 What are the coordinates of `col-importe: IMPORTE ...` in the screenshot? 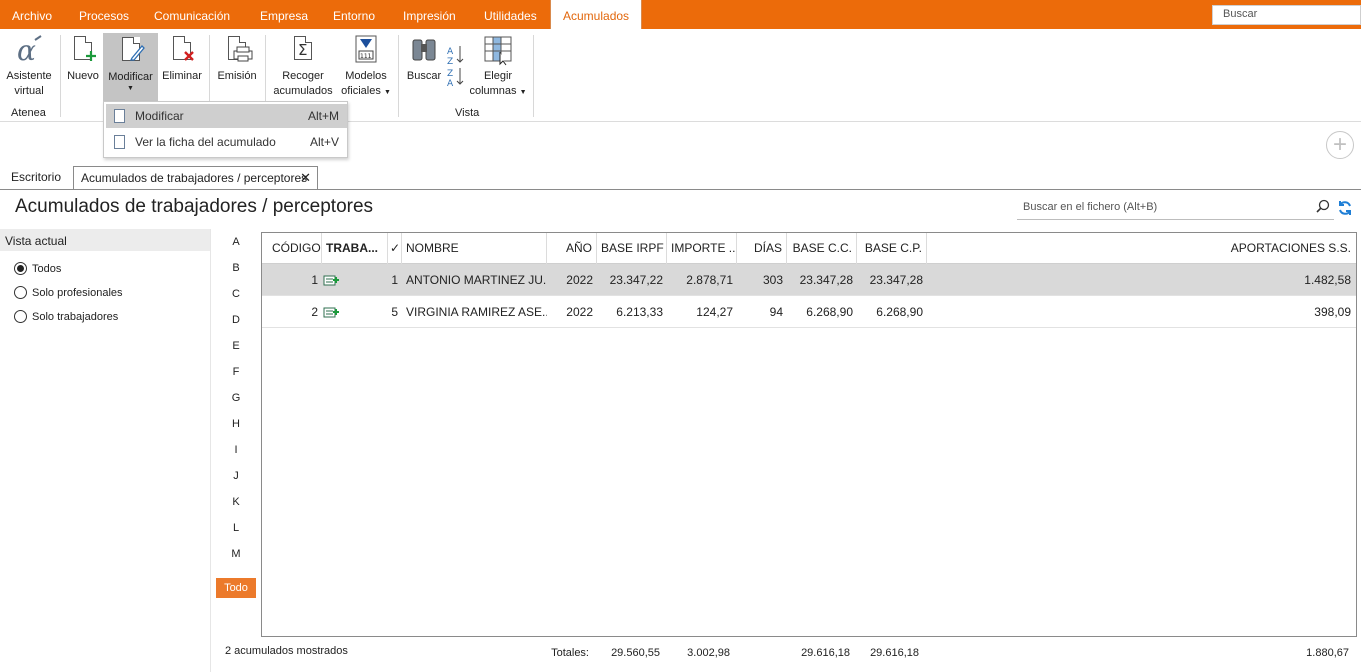 It's located at (702, 248).